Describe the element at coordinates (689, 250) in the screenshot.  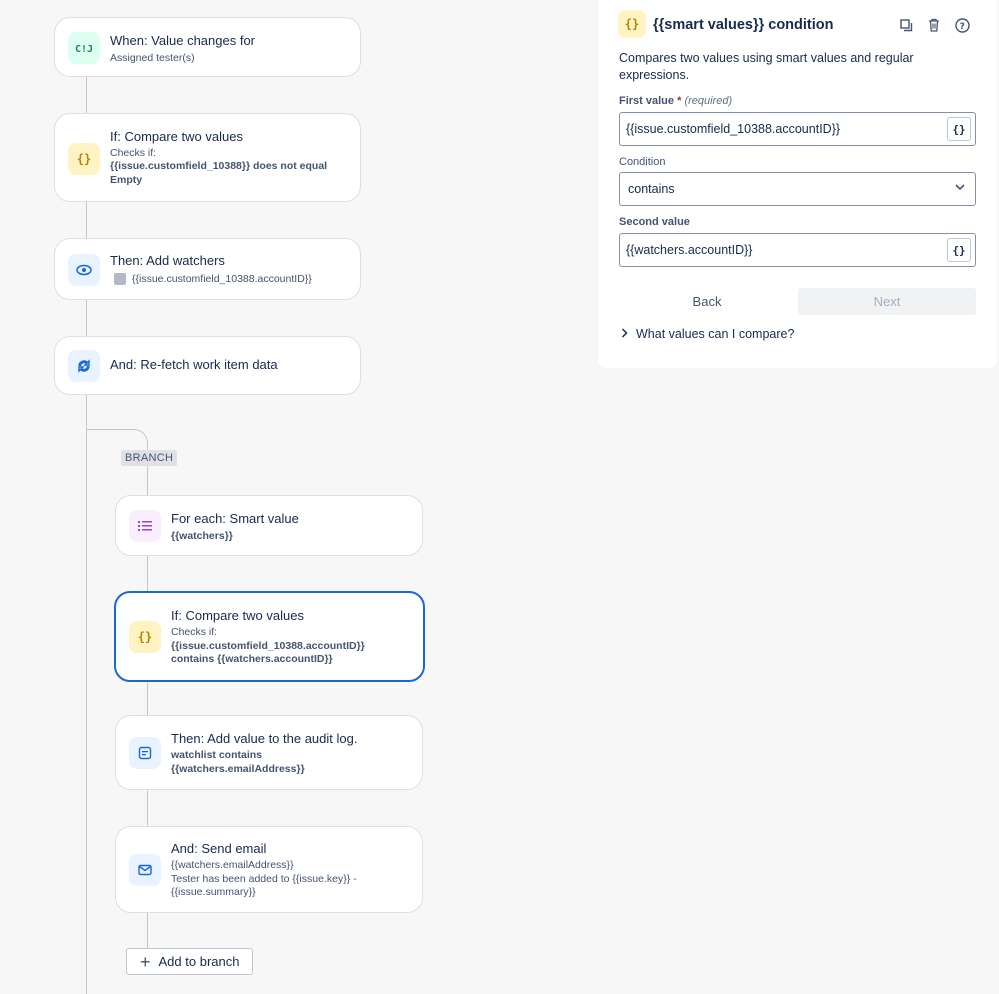
I see `second-value-text: {{watchers.accountID}}` at that location.